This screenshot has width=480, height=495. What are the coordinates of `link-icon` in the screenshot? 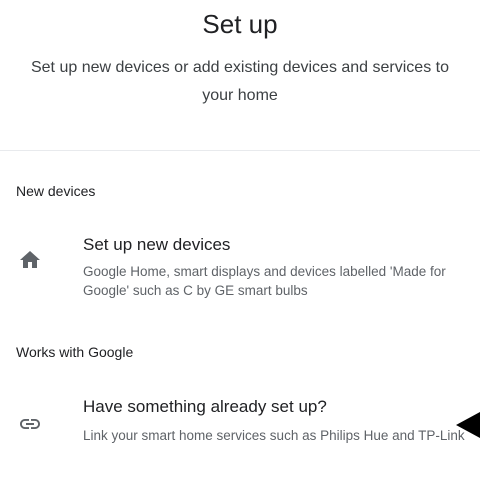 It's located at (30, 424).